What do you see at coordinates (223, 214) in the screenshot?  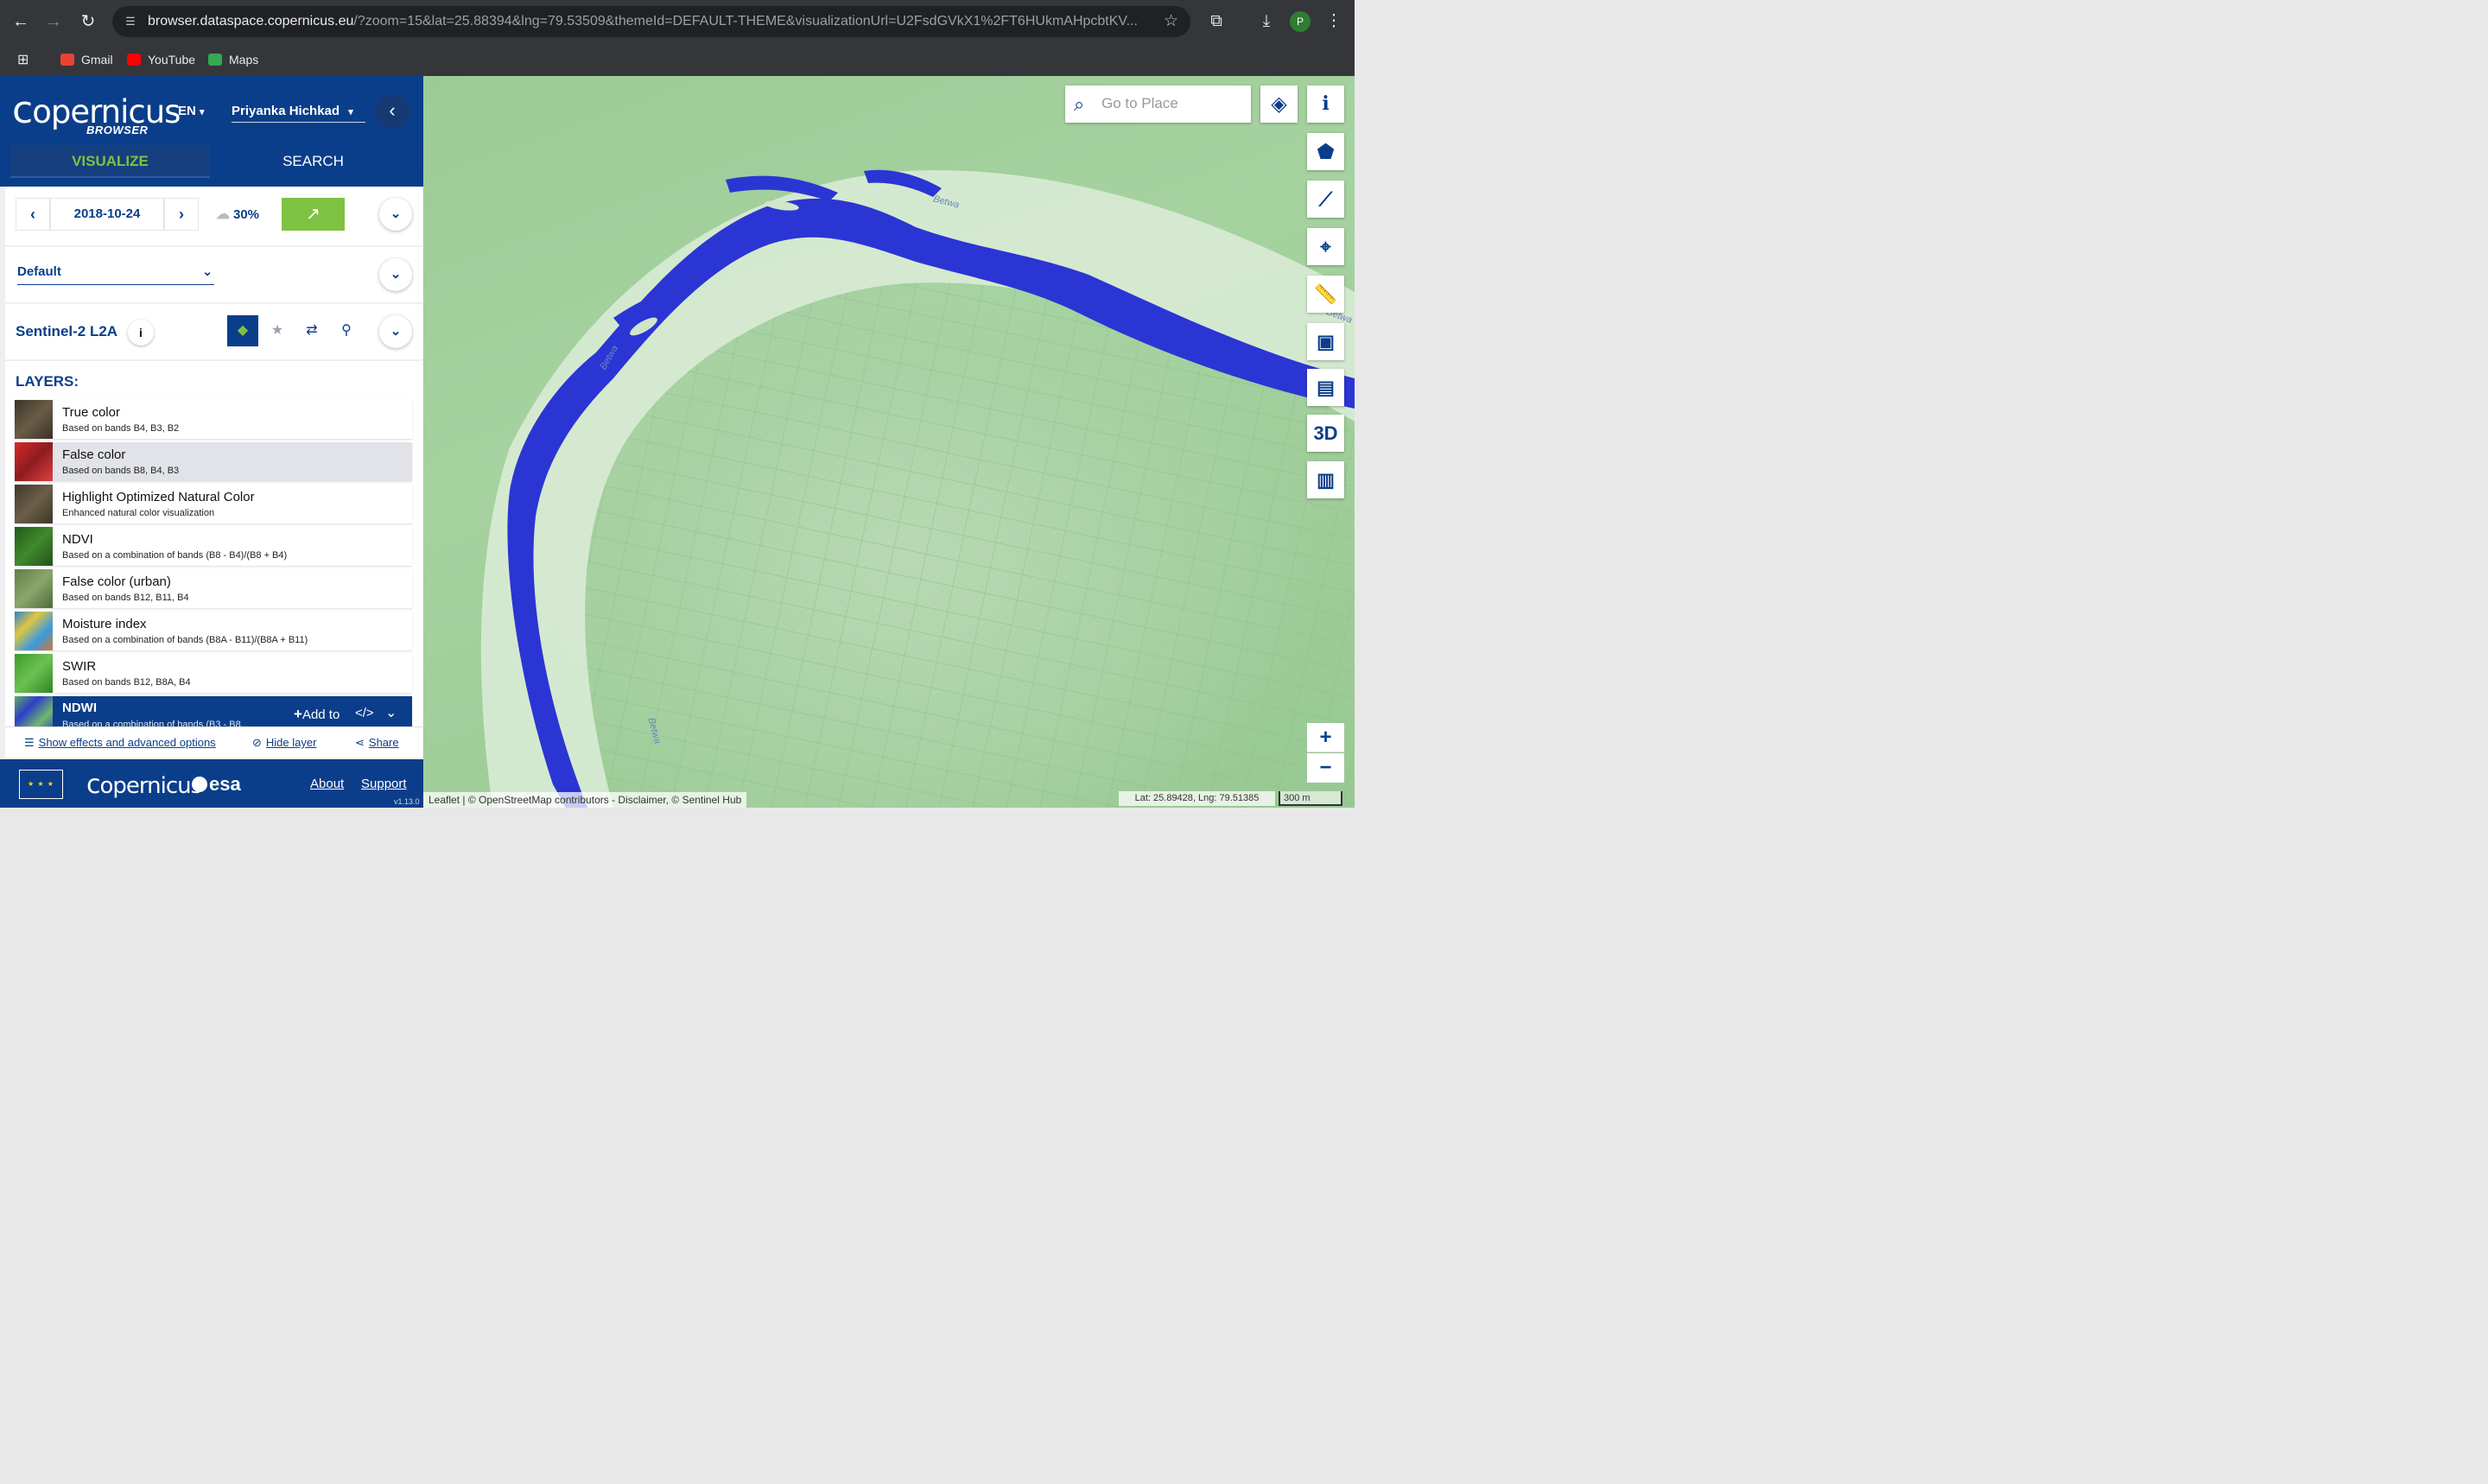 I see `cloud-icon: ☁` at bounding box center [223, 214].